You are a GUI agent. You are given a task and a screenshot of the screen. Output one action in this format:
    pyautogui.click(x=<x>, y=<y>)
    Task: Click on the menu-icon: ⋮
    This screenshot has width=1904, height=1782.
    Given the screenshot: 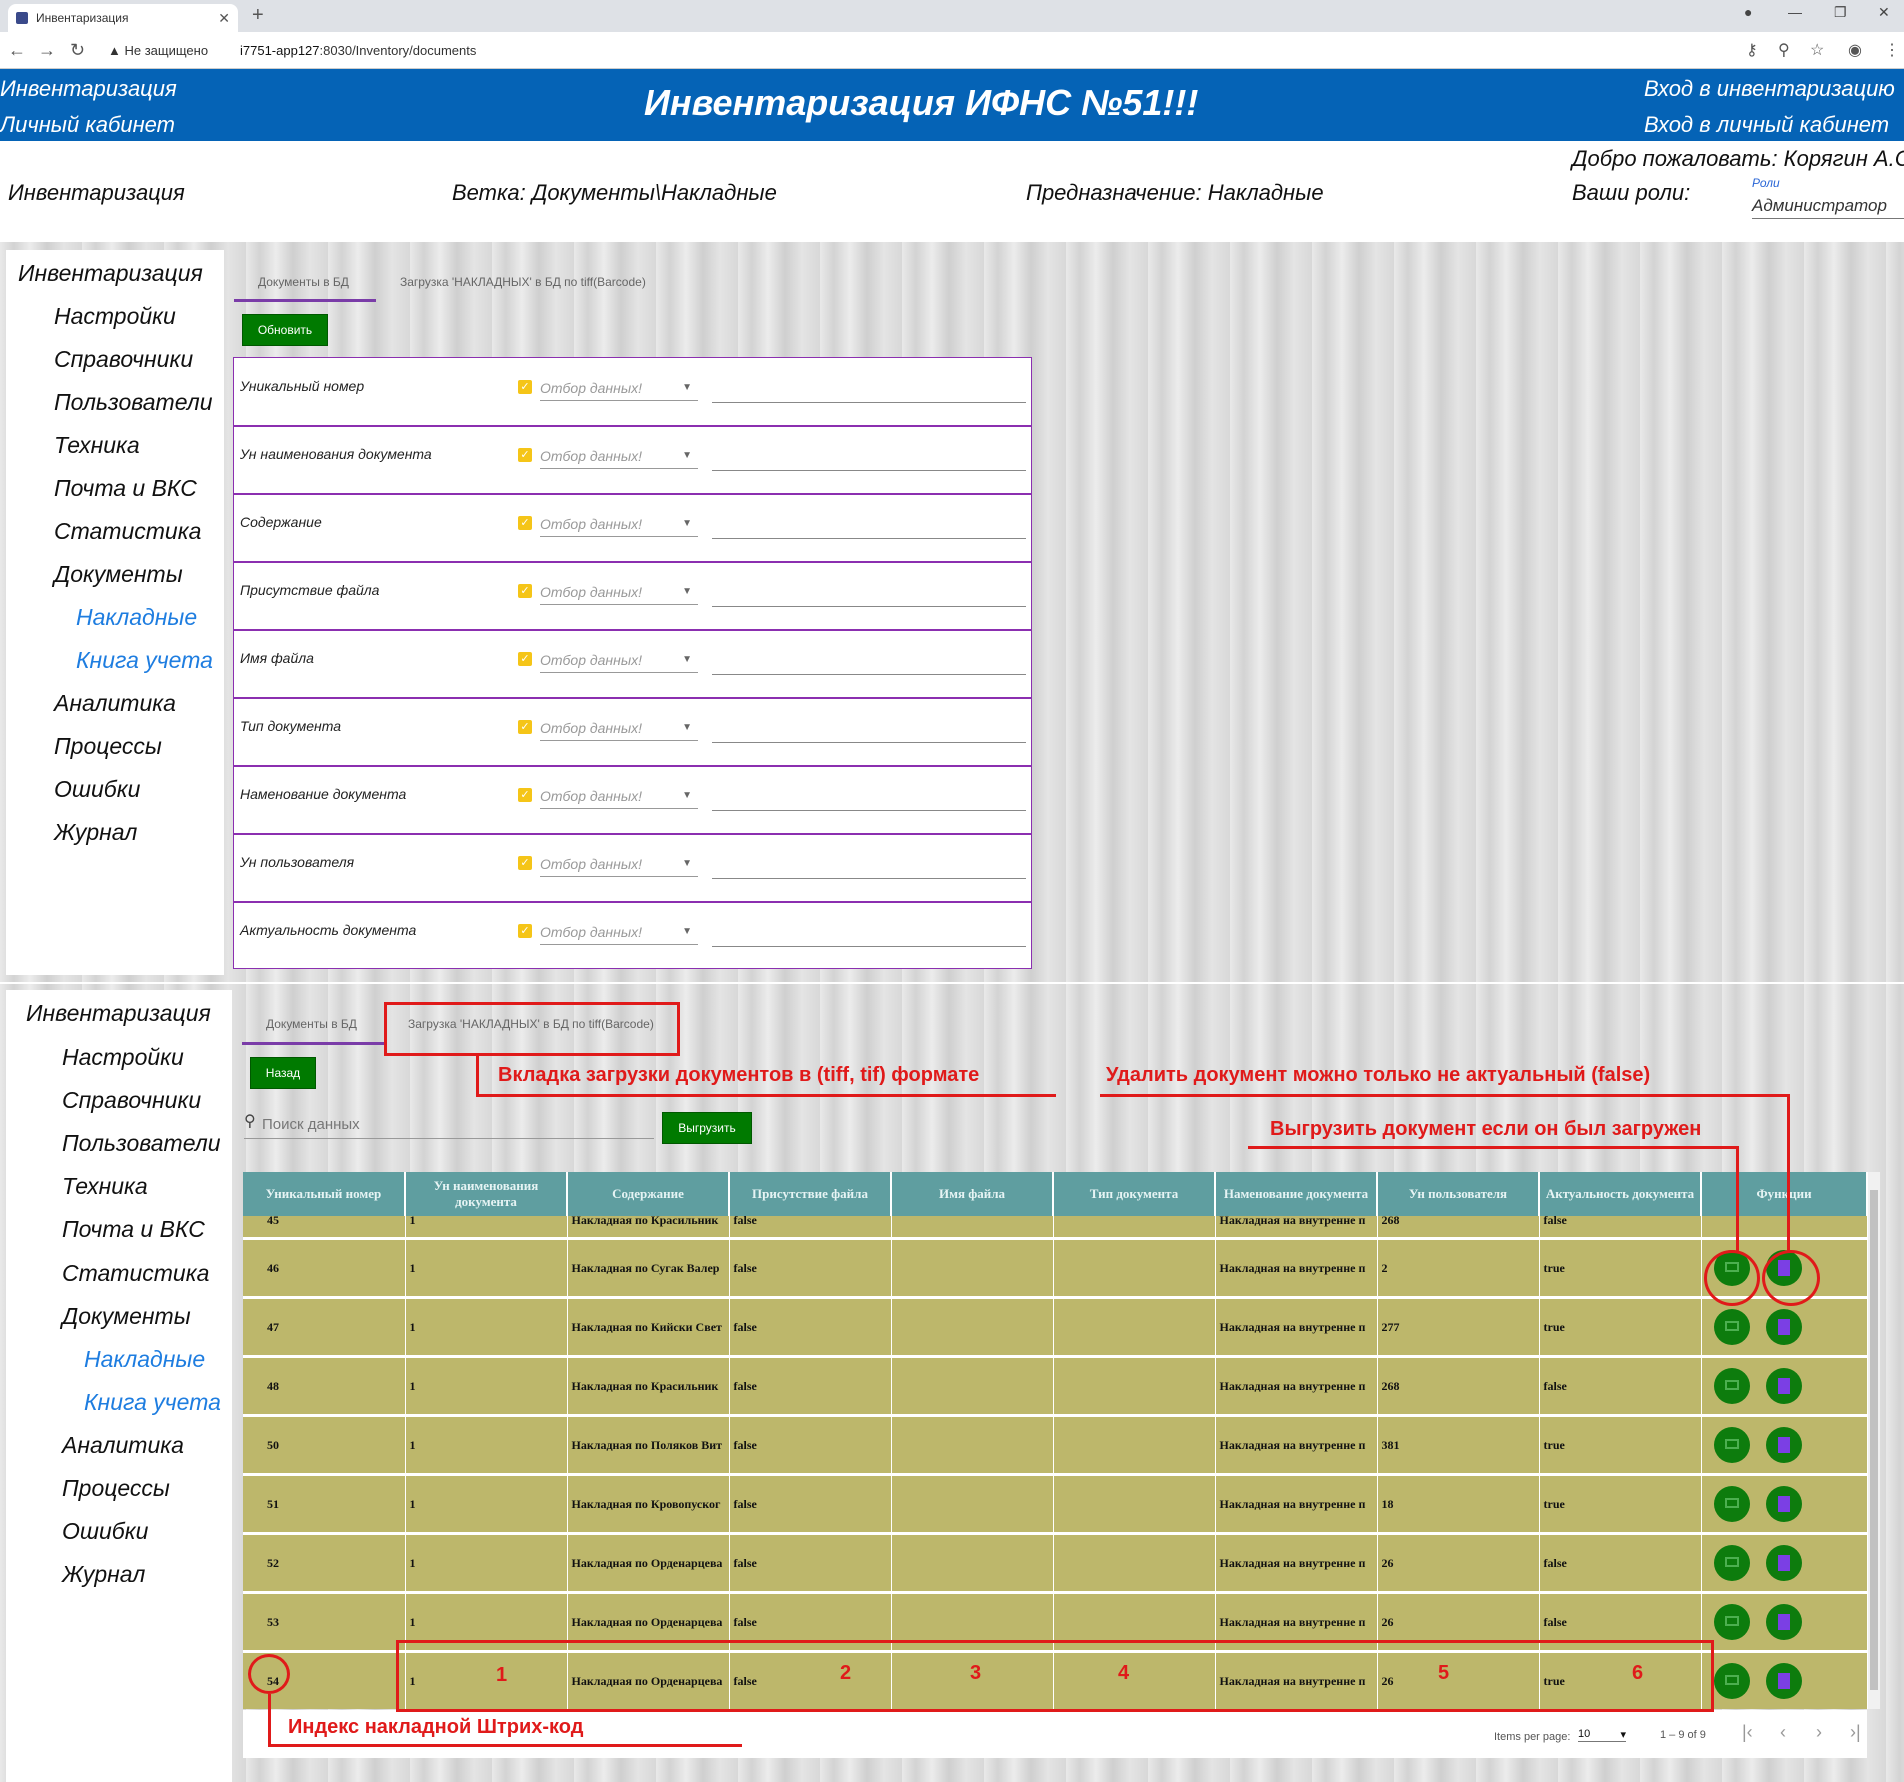 What is the action you would take?
    pyautogui.click(x=1892, y=50)
    